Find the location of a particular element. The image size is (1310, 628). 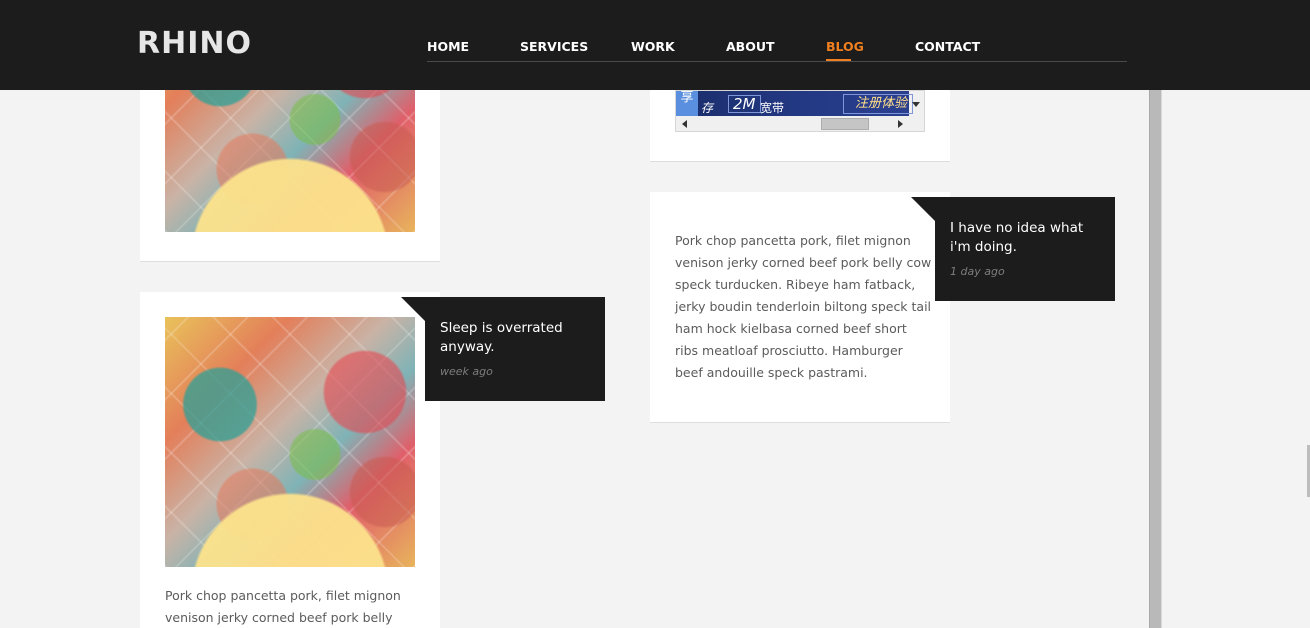

page-scroll-thumb is located at coordinates (1155, 359).